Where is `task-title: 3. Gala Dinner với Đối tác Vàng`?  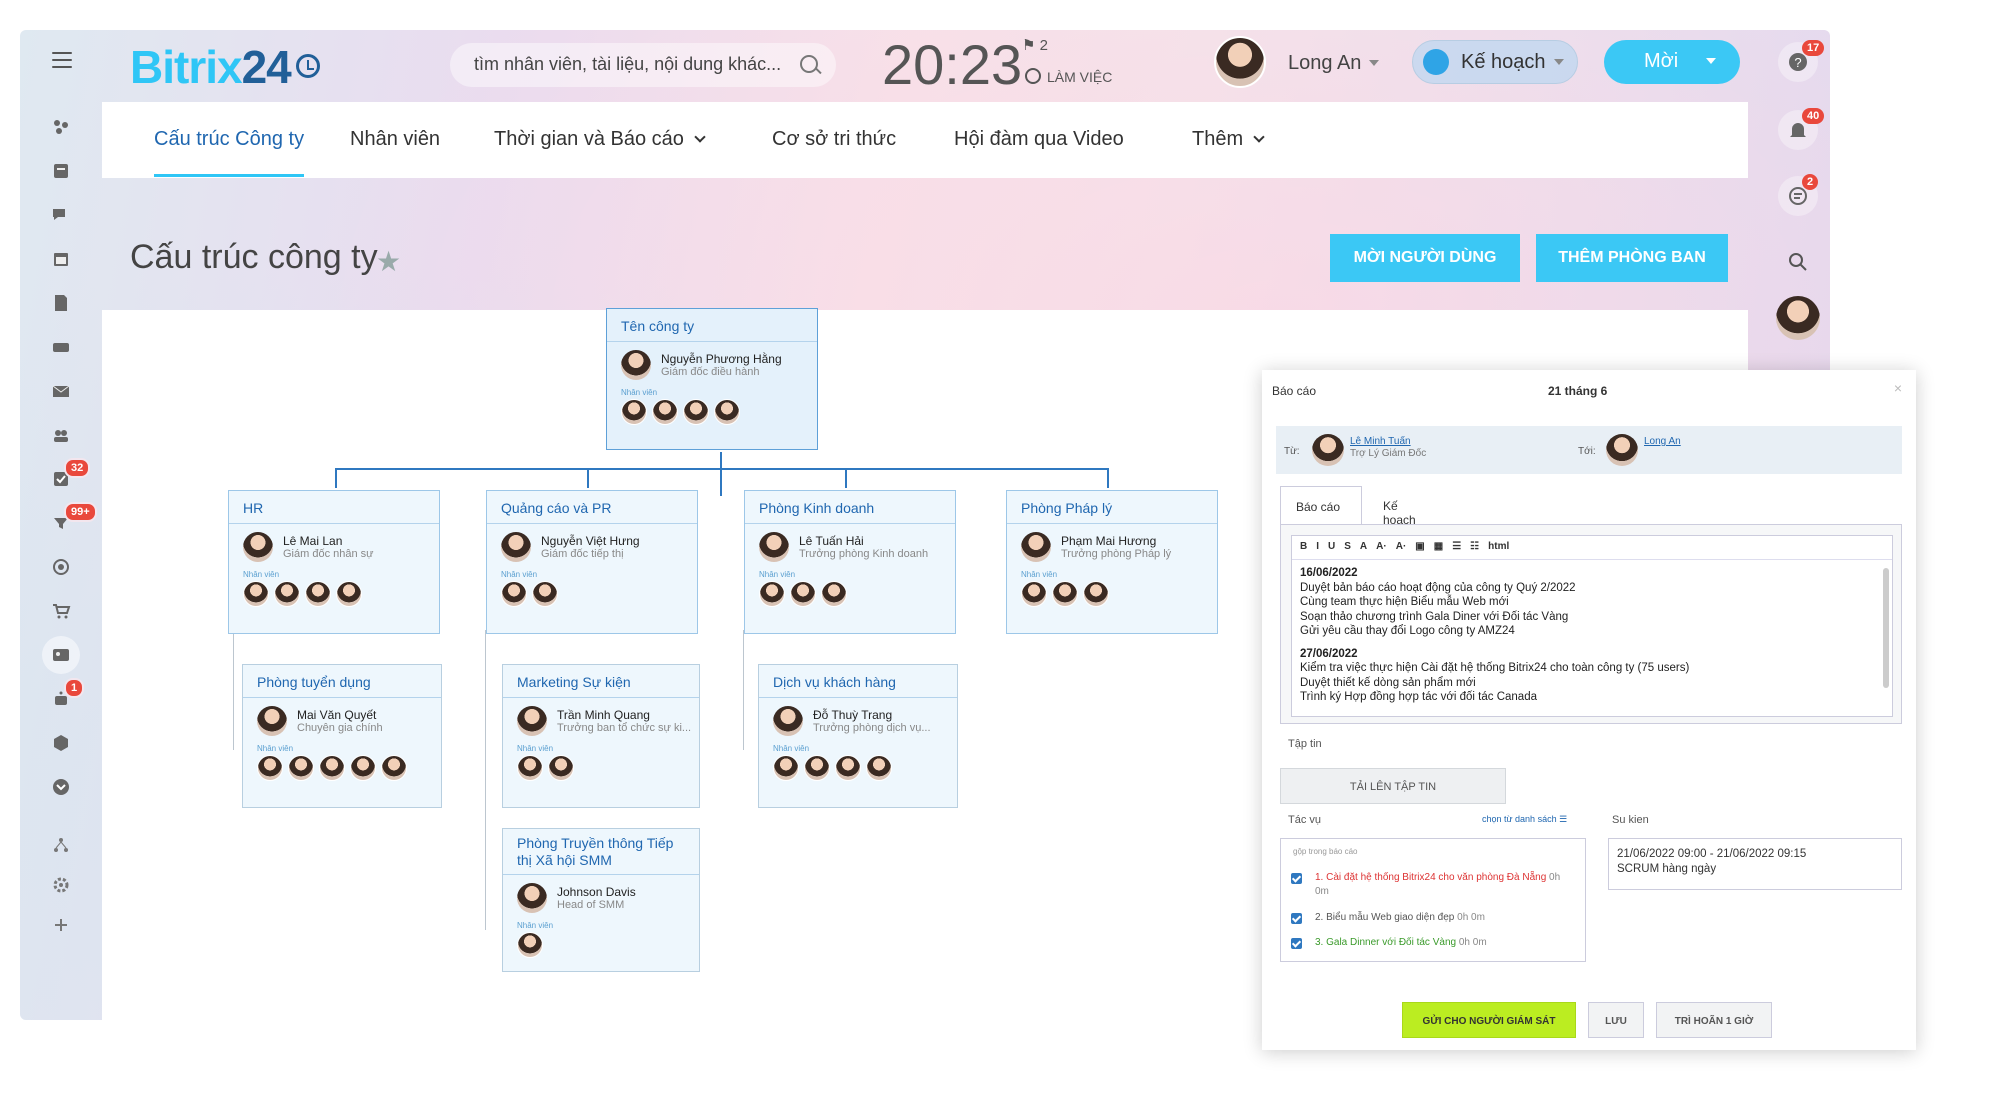
task-title: 3. Gala Dinner với Đối tác Vàng is located at coordinates (1385, 942).